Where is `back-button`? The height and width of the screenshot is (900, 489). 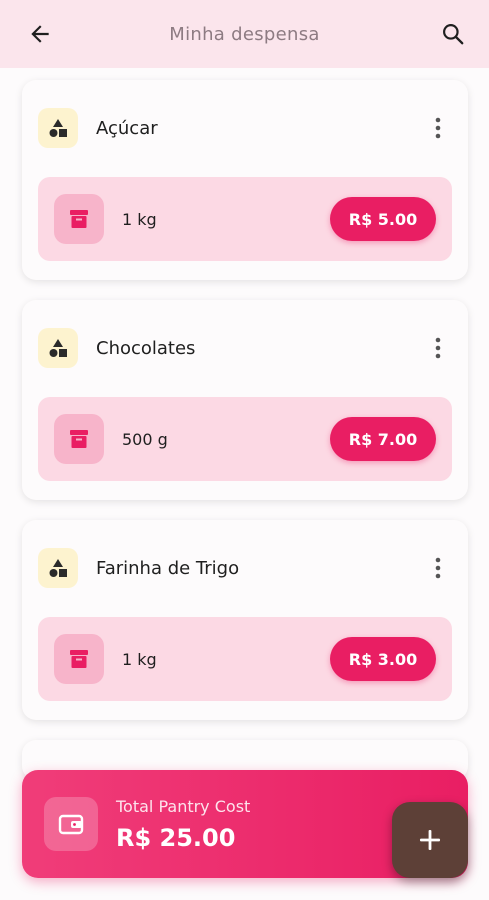
back-button is located at coordinates (40, 34).